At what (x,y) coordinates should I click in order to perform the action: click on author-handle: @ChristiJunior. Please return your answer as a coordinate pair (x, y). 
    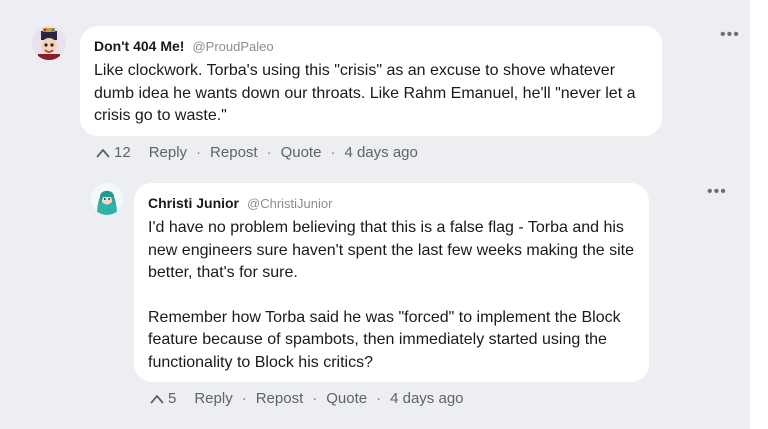
    Looking at the image, I should click on (289, 203).